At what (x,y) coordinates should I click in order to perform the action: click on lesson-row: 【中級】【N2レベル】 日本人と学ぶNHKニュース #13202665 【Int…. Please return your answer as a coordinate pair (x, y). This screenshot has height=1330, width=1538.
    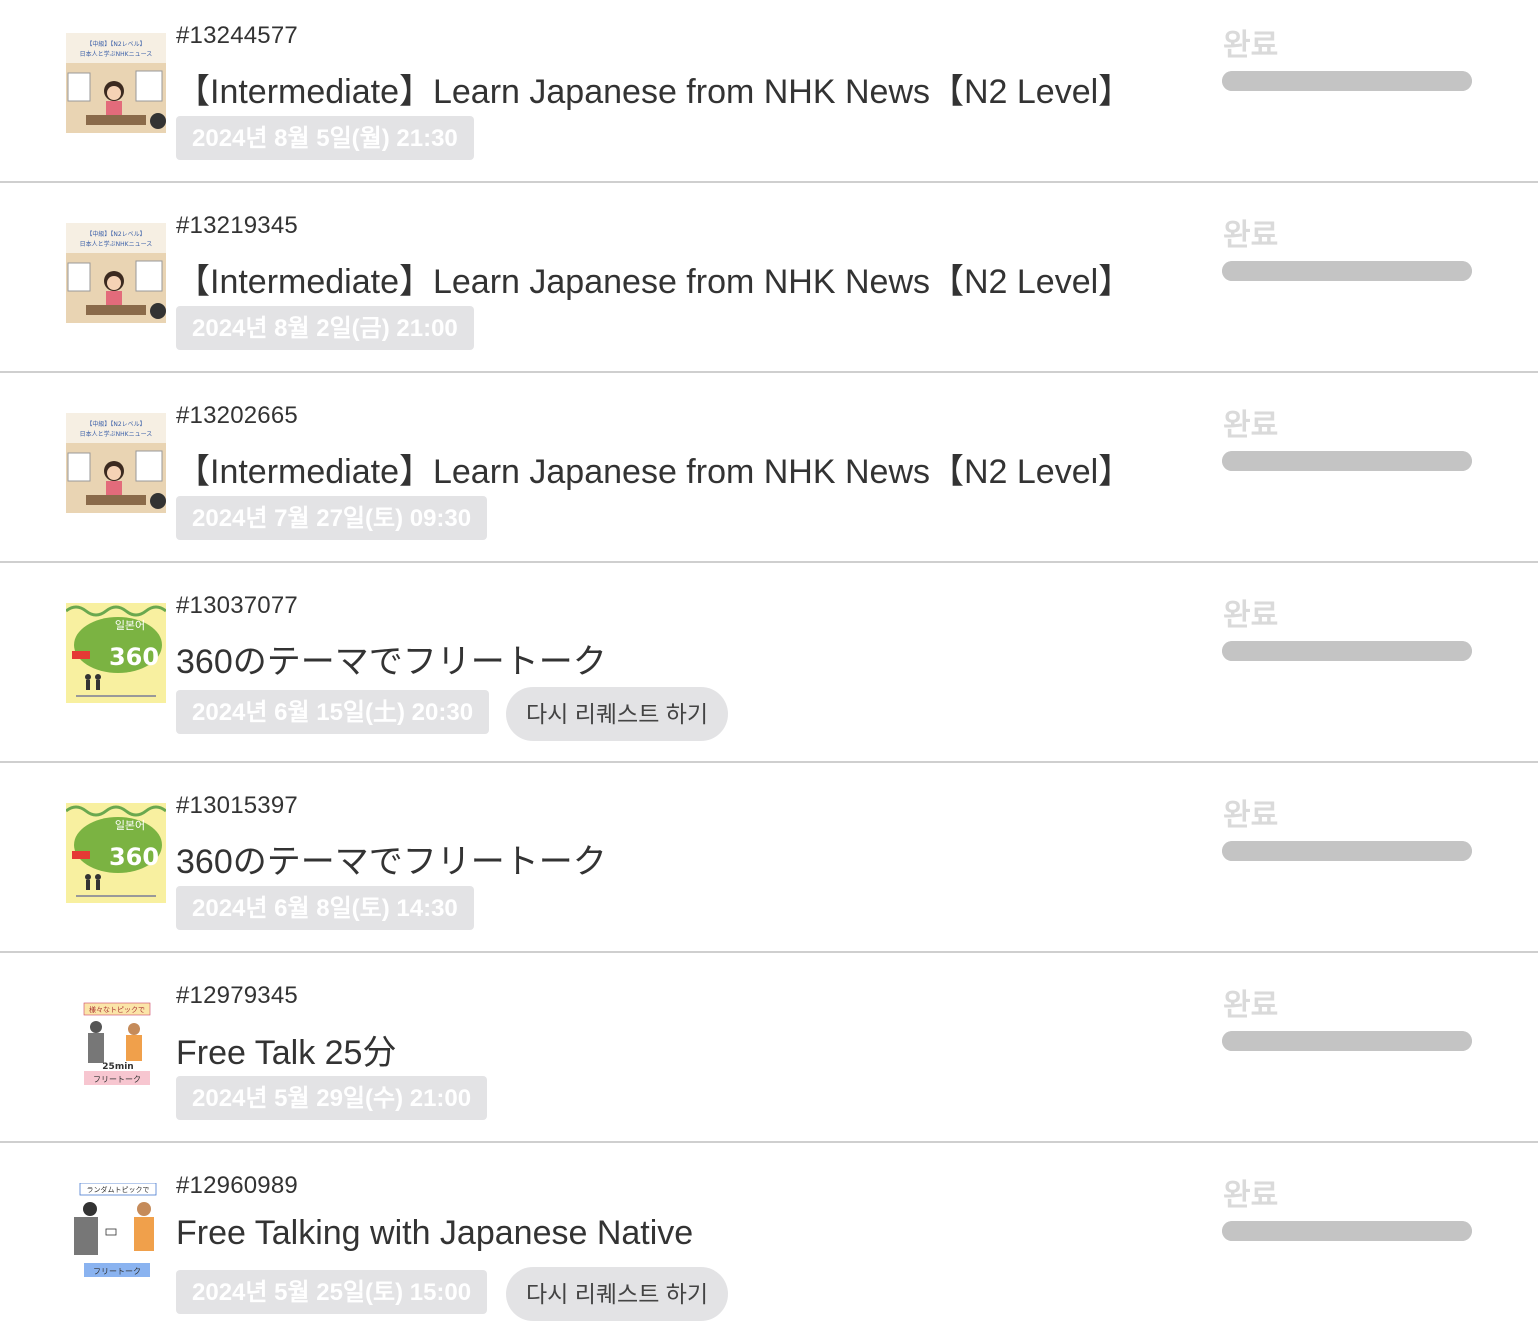
    Looking at the image, I should click on (769, 468).